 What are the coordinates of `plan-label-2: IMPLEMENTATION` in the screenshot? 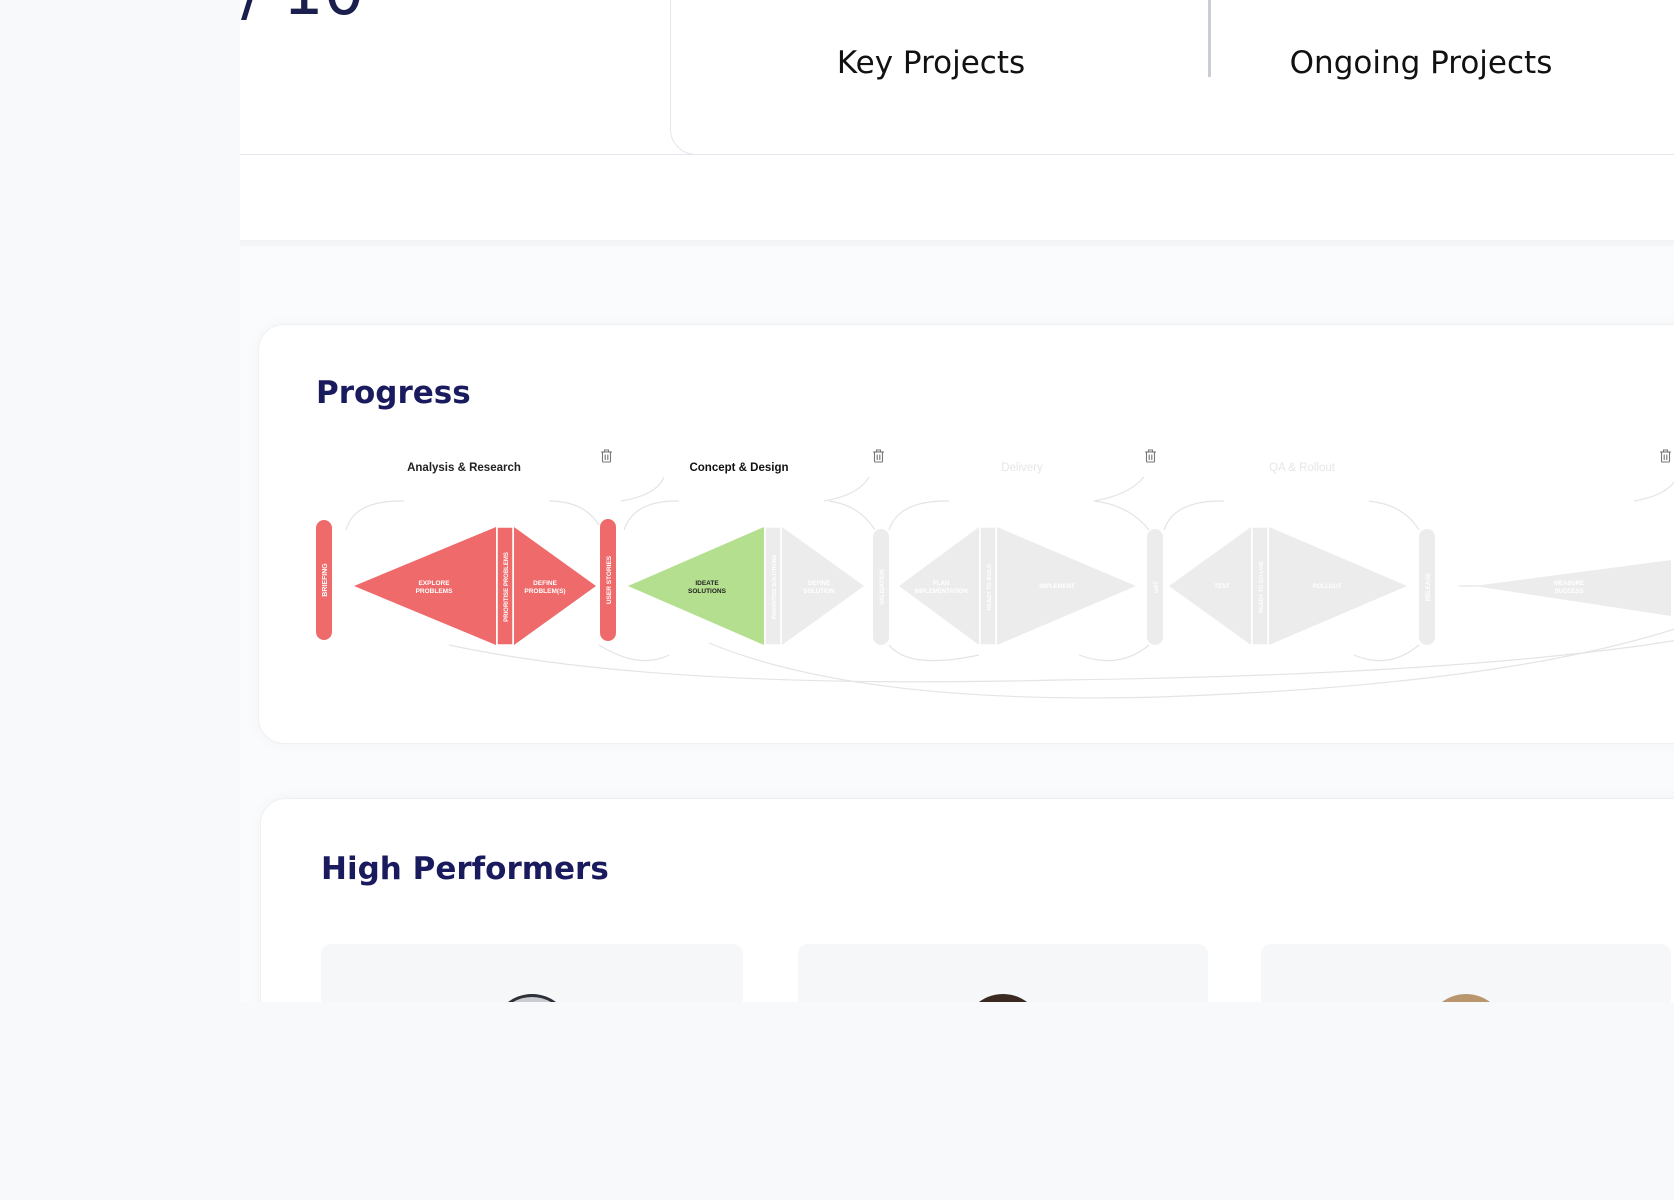 It's located at (940, 592).